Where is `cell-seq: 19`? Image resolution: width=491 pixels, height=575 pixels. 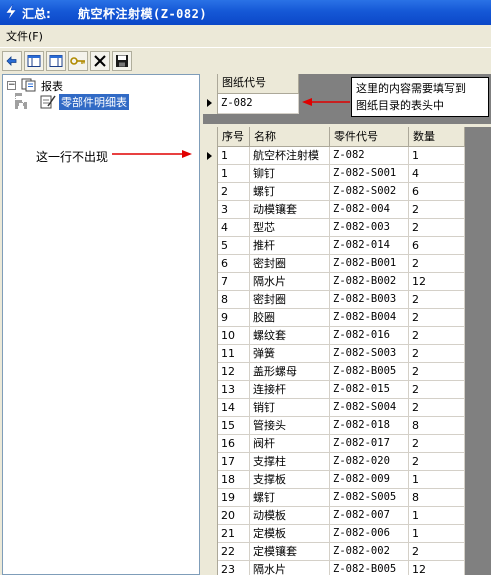 cell-seq: 19 is located at coordinates (234, 498).